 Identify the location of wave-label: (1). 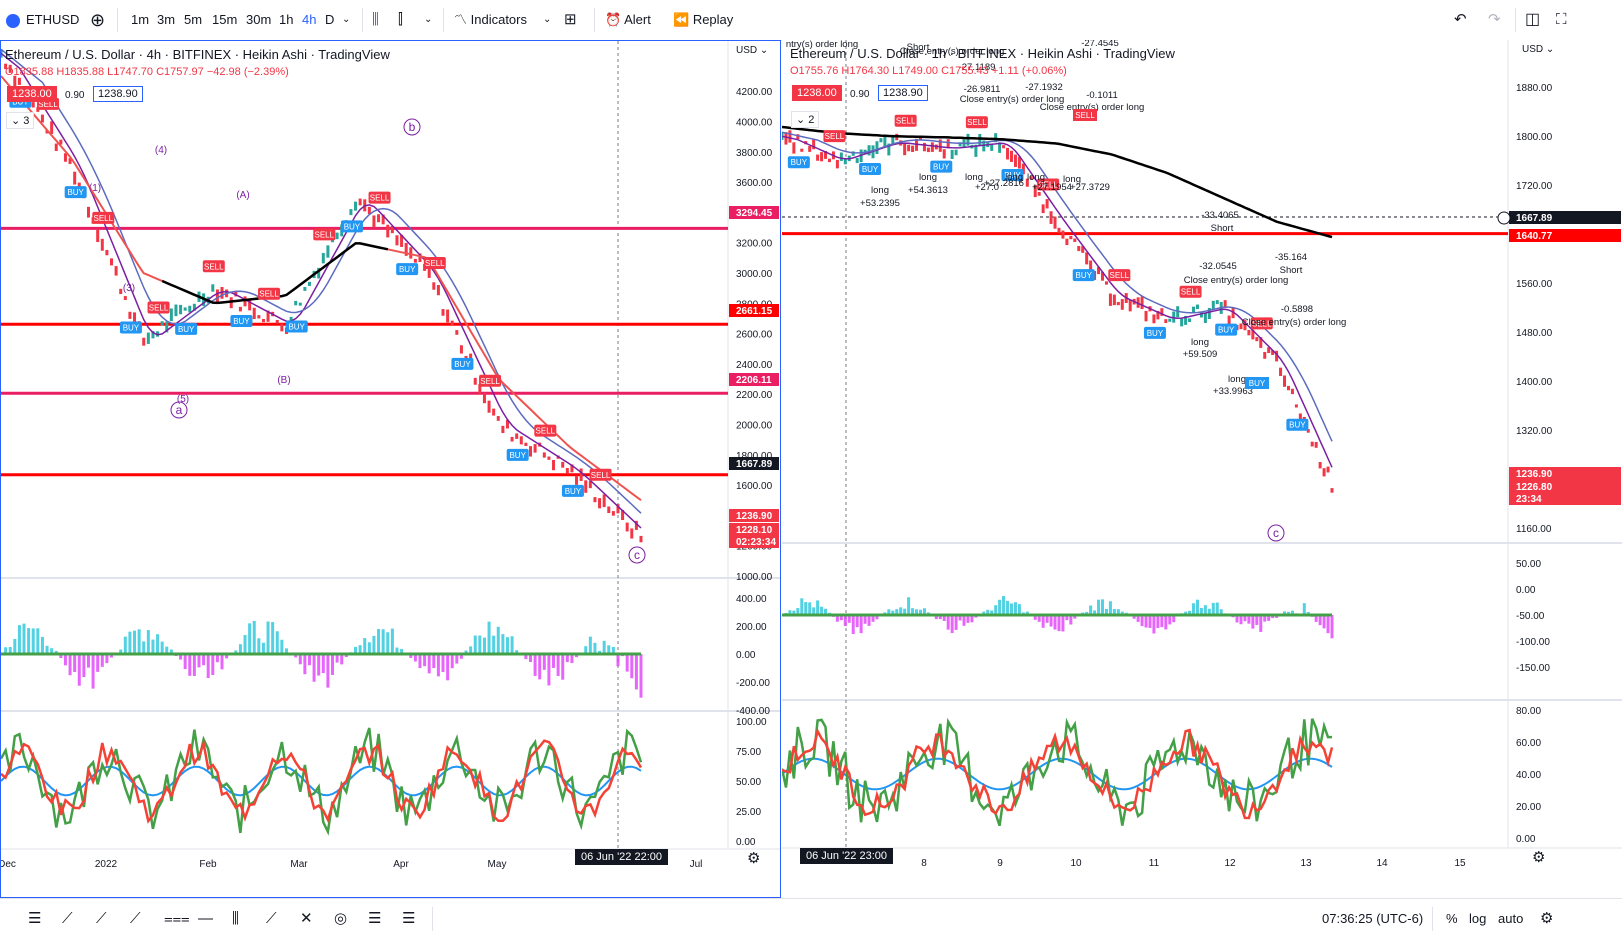
(95, 188).